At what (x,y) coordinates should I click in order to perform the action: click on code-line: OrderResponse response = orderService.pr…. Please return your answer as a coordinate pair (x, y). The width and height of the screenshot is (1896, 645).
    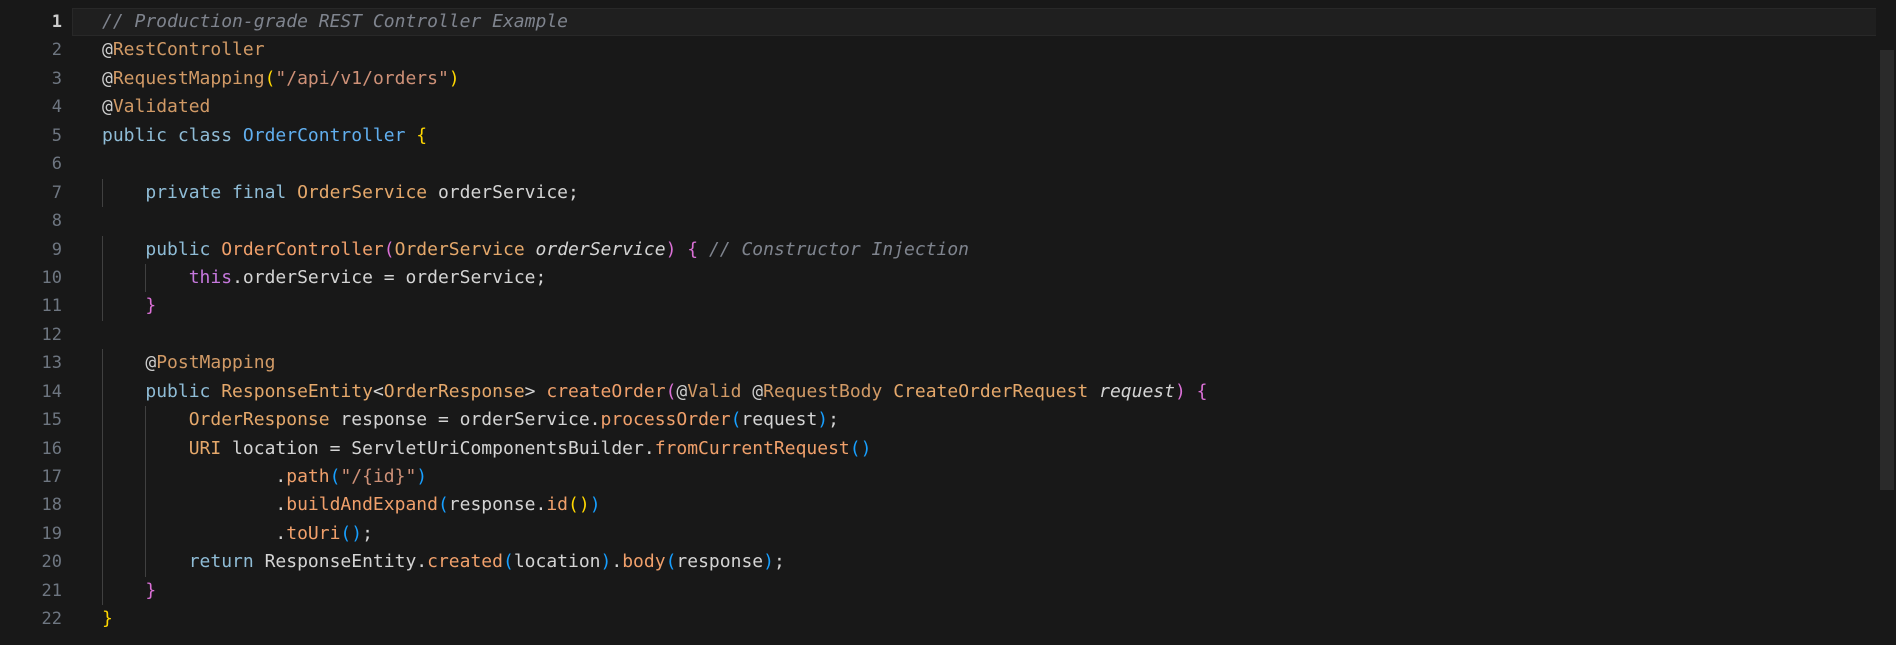
    Looking at the image, I should click on (989, 420).